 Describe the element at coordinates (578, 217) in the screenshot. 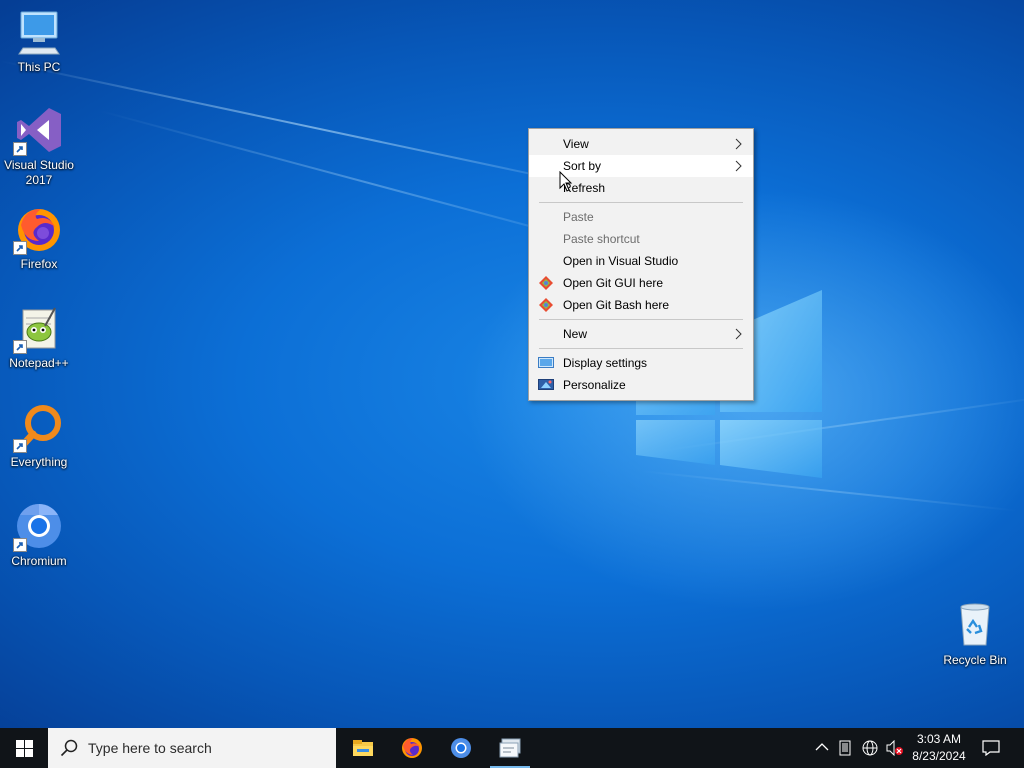

I see `menu-item-label: Paste` at that location.